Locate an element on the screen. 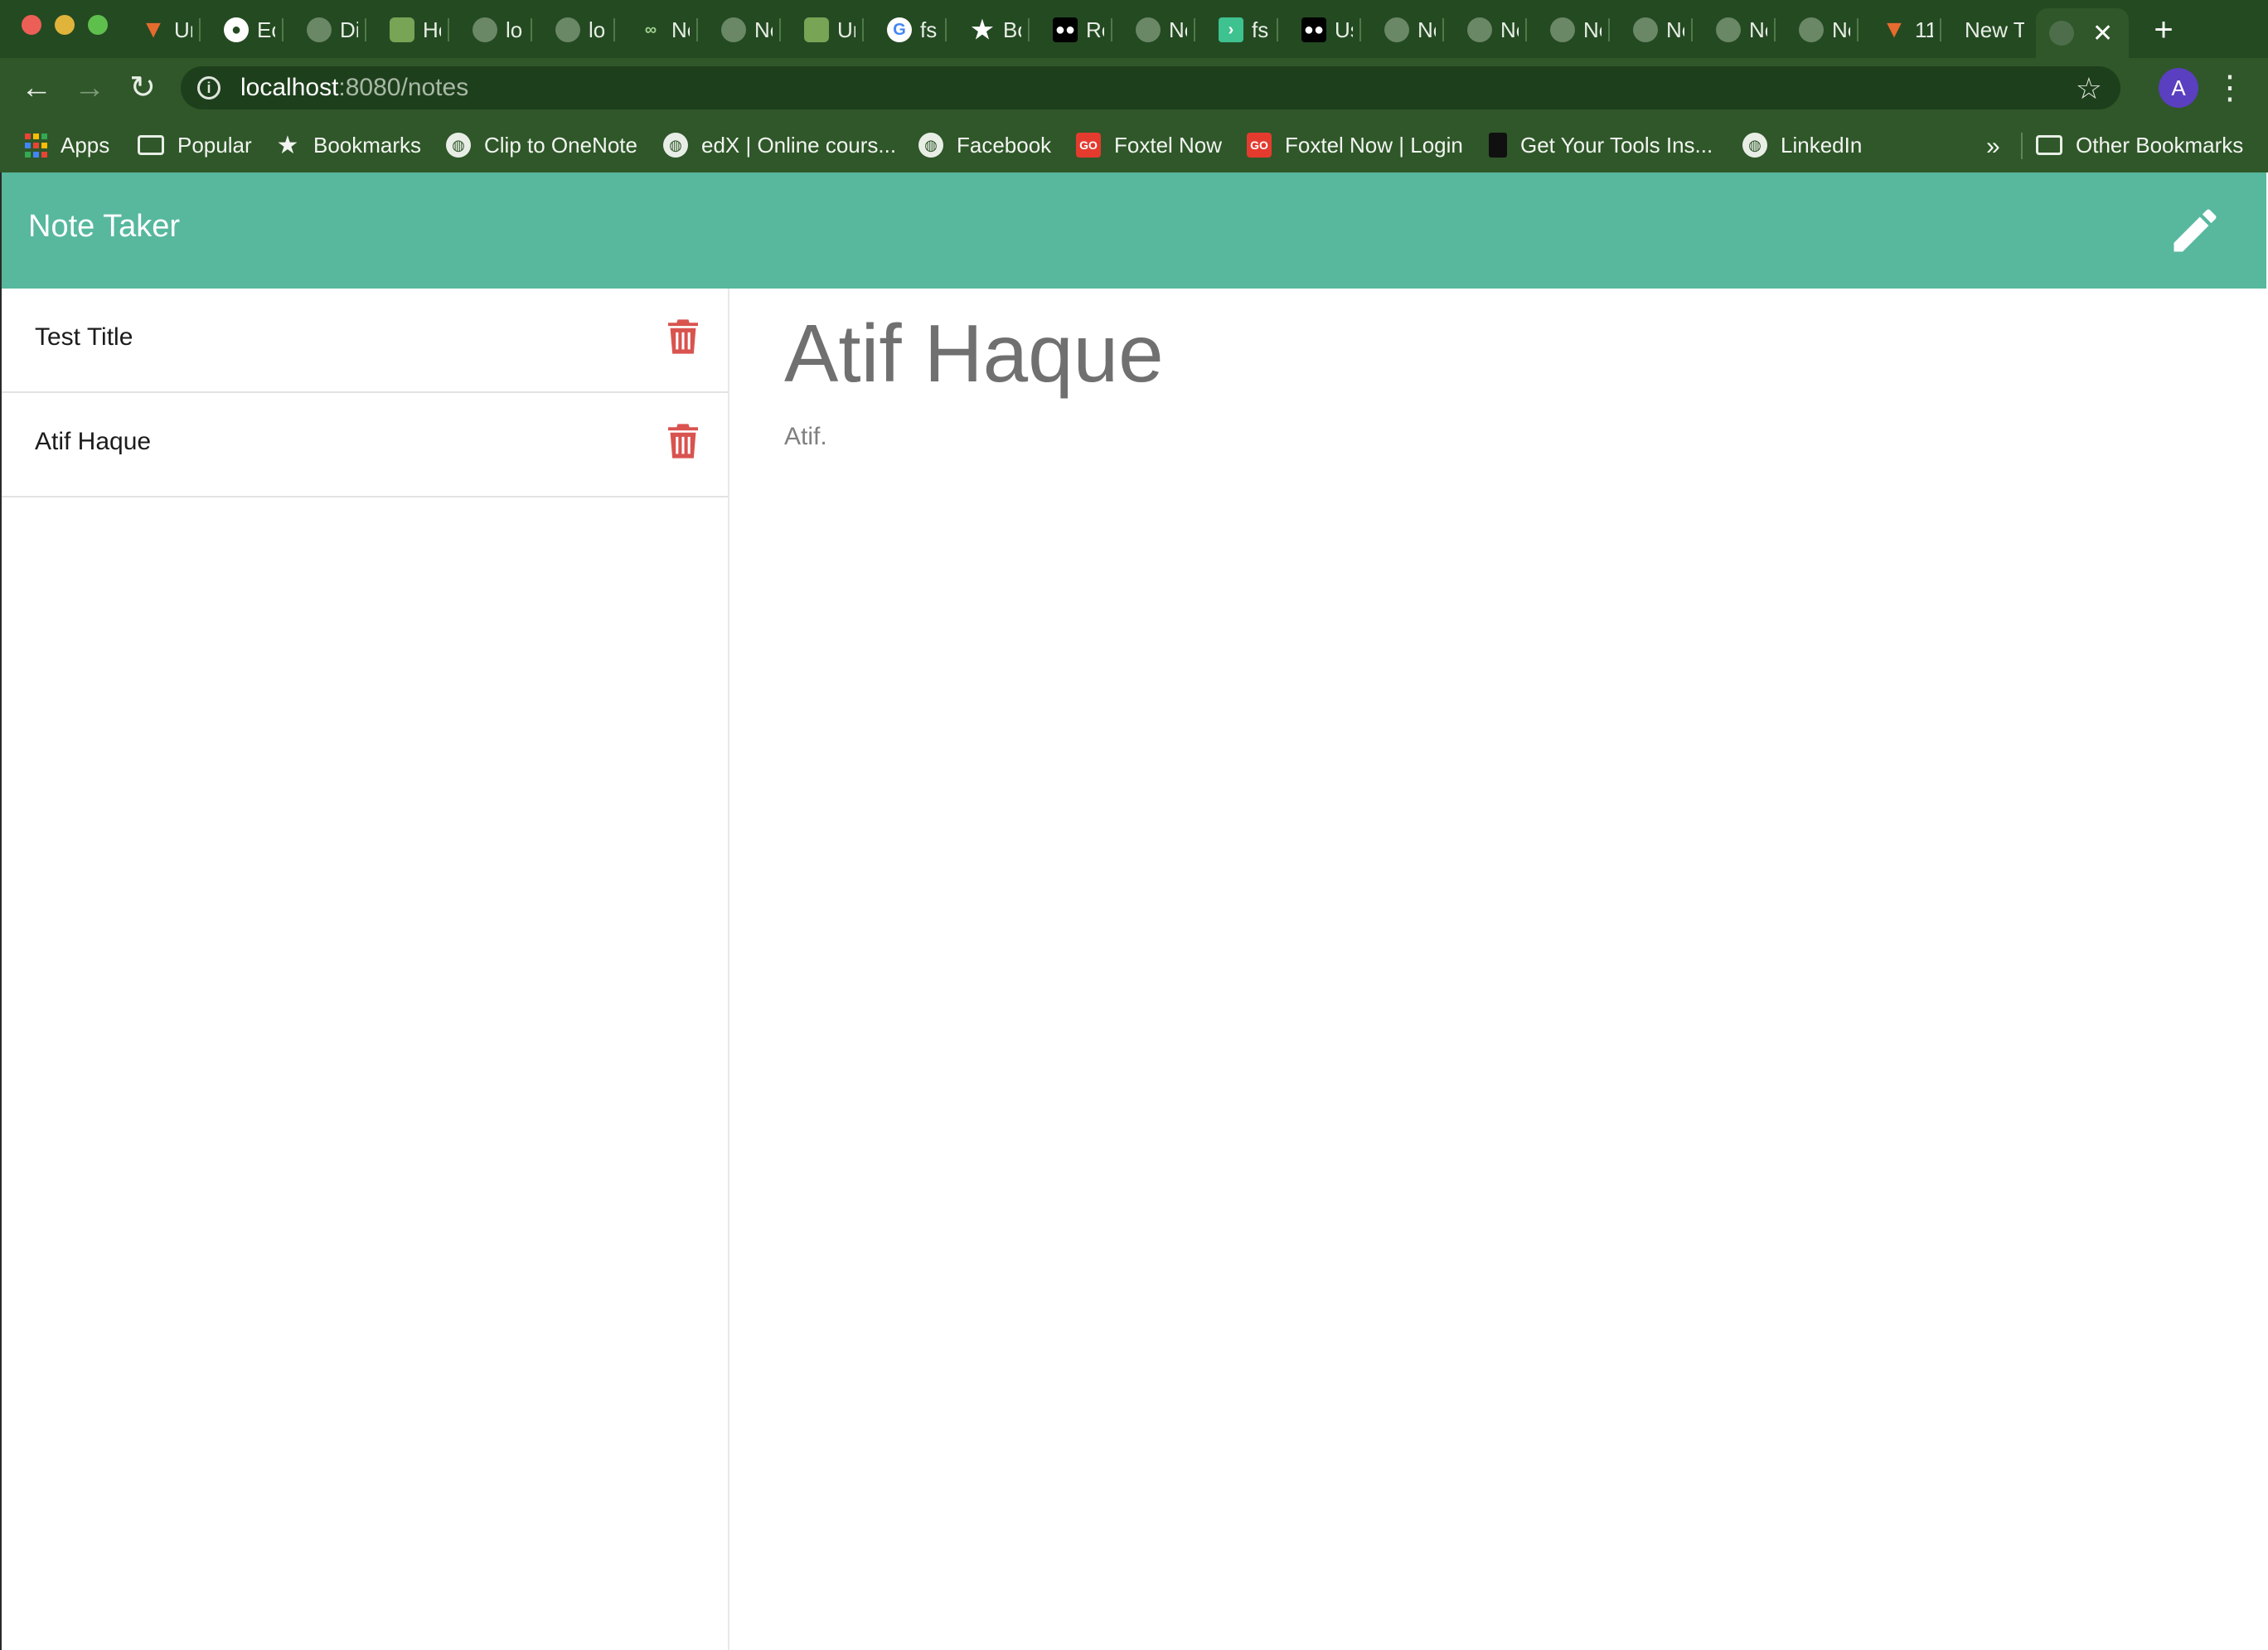 The height and width of the screenshot is (1650, 2268). browser-tab: New T is located at coordinates (1994, 29).